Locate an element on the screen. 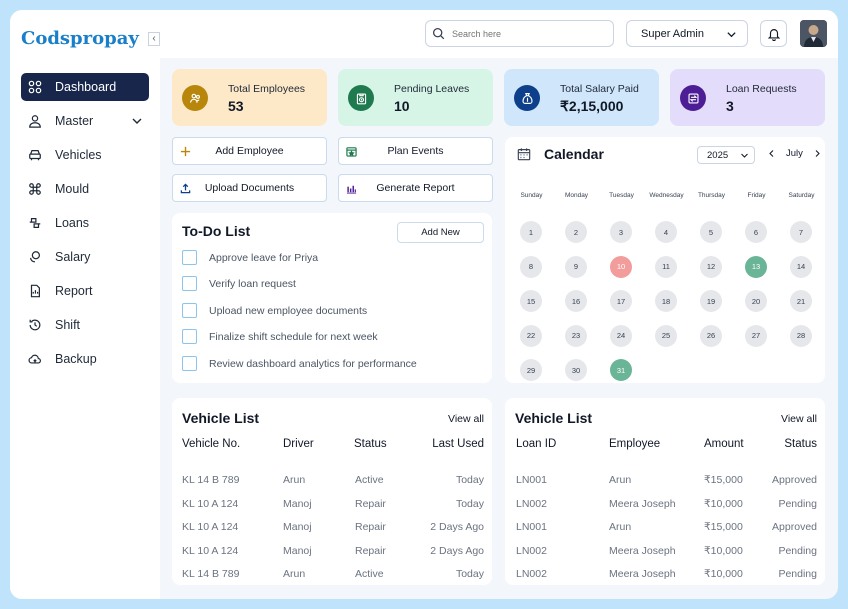 This screenshot has height=609, width=848. user-avatar is located at coordinates (813, 33).